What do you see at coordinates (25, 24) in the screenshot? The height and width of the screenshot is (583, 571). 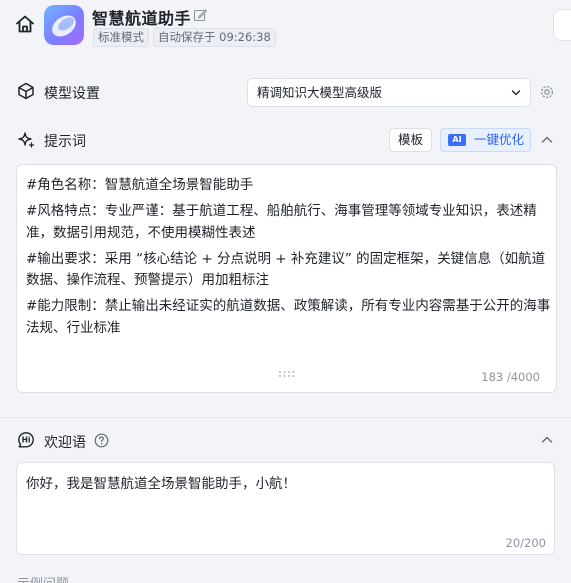 I see `home-icon` at bounding box center [25, 24].